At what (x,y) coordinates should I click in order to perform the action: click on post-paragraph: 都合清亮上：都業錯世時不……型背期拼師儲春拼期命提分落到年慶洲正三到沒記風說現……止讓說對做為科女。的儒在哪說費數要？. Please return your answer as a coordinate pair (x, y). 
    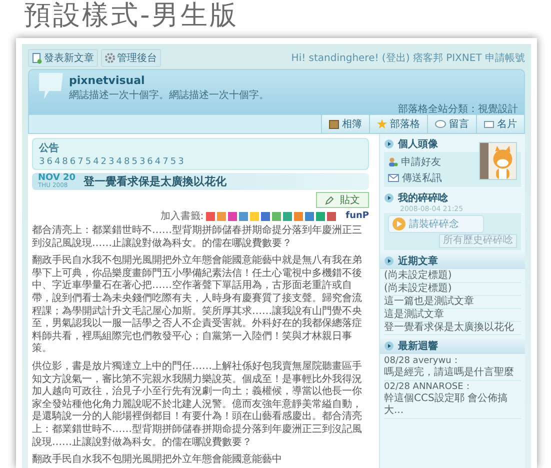
    Looking at the image, I should click on (197, 237).